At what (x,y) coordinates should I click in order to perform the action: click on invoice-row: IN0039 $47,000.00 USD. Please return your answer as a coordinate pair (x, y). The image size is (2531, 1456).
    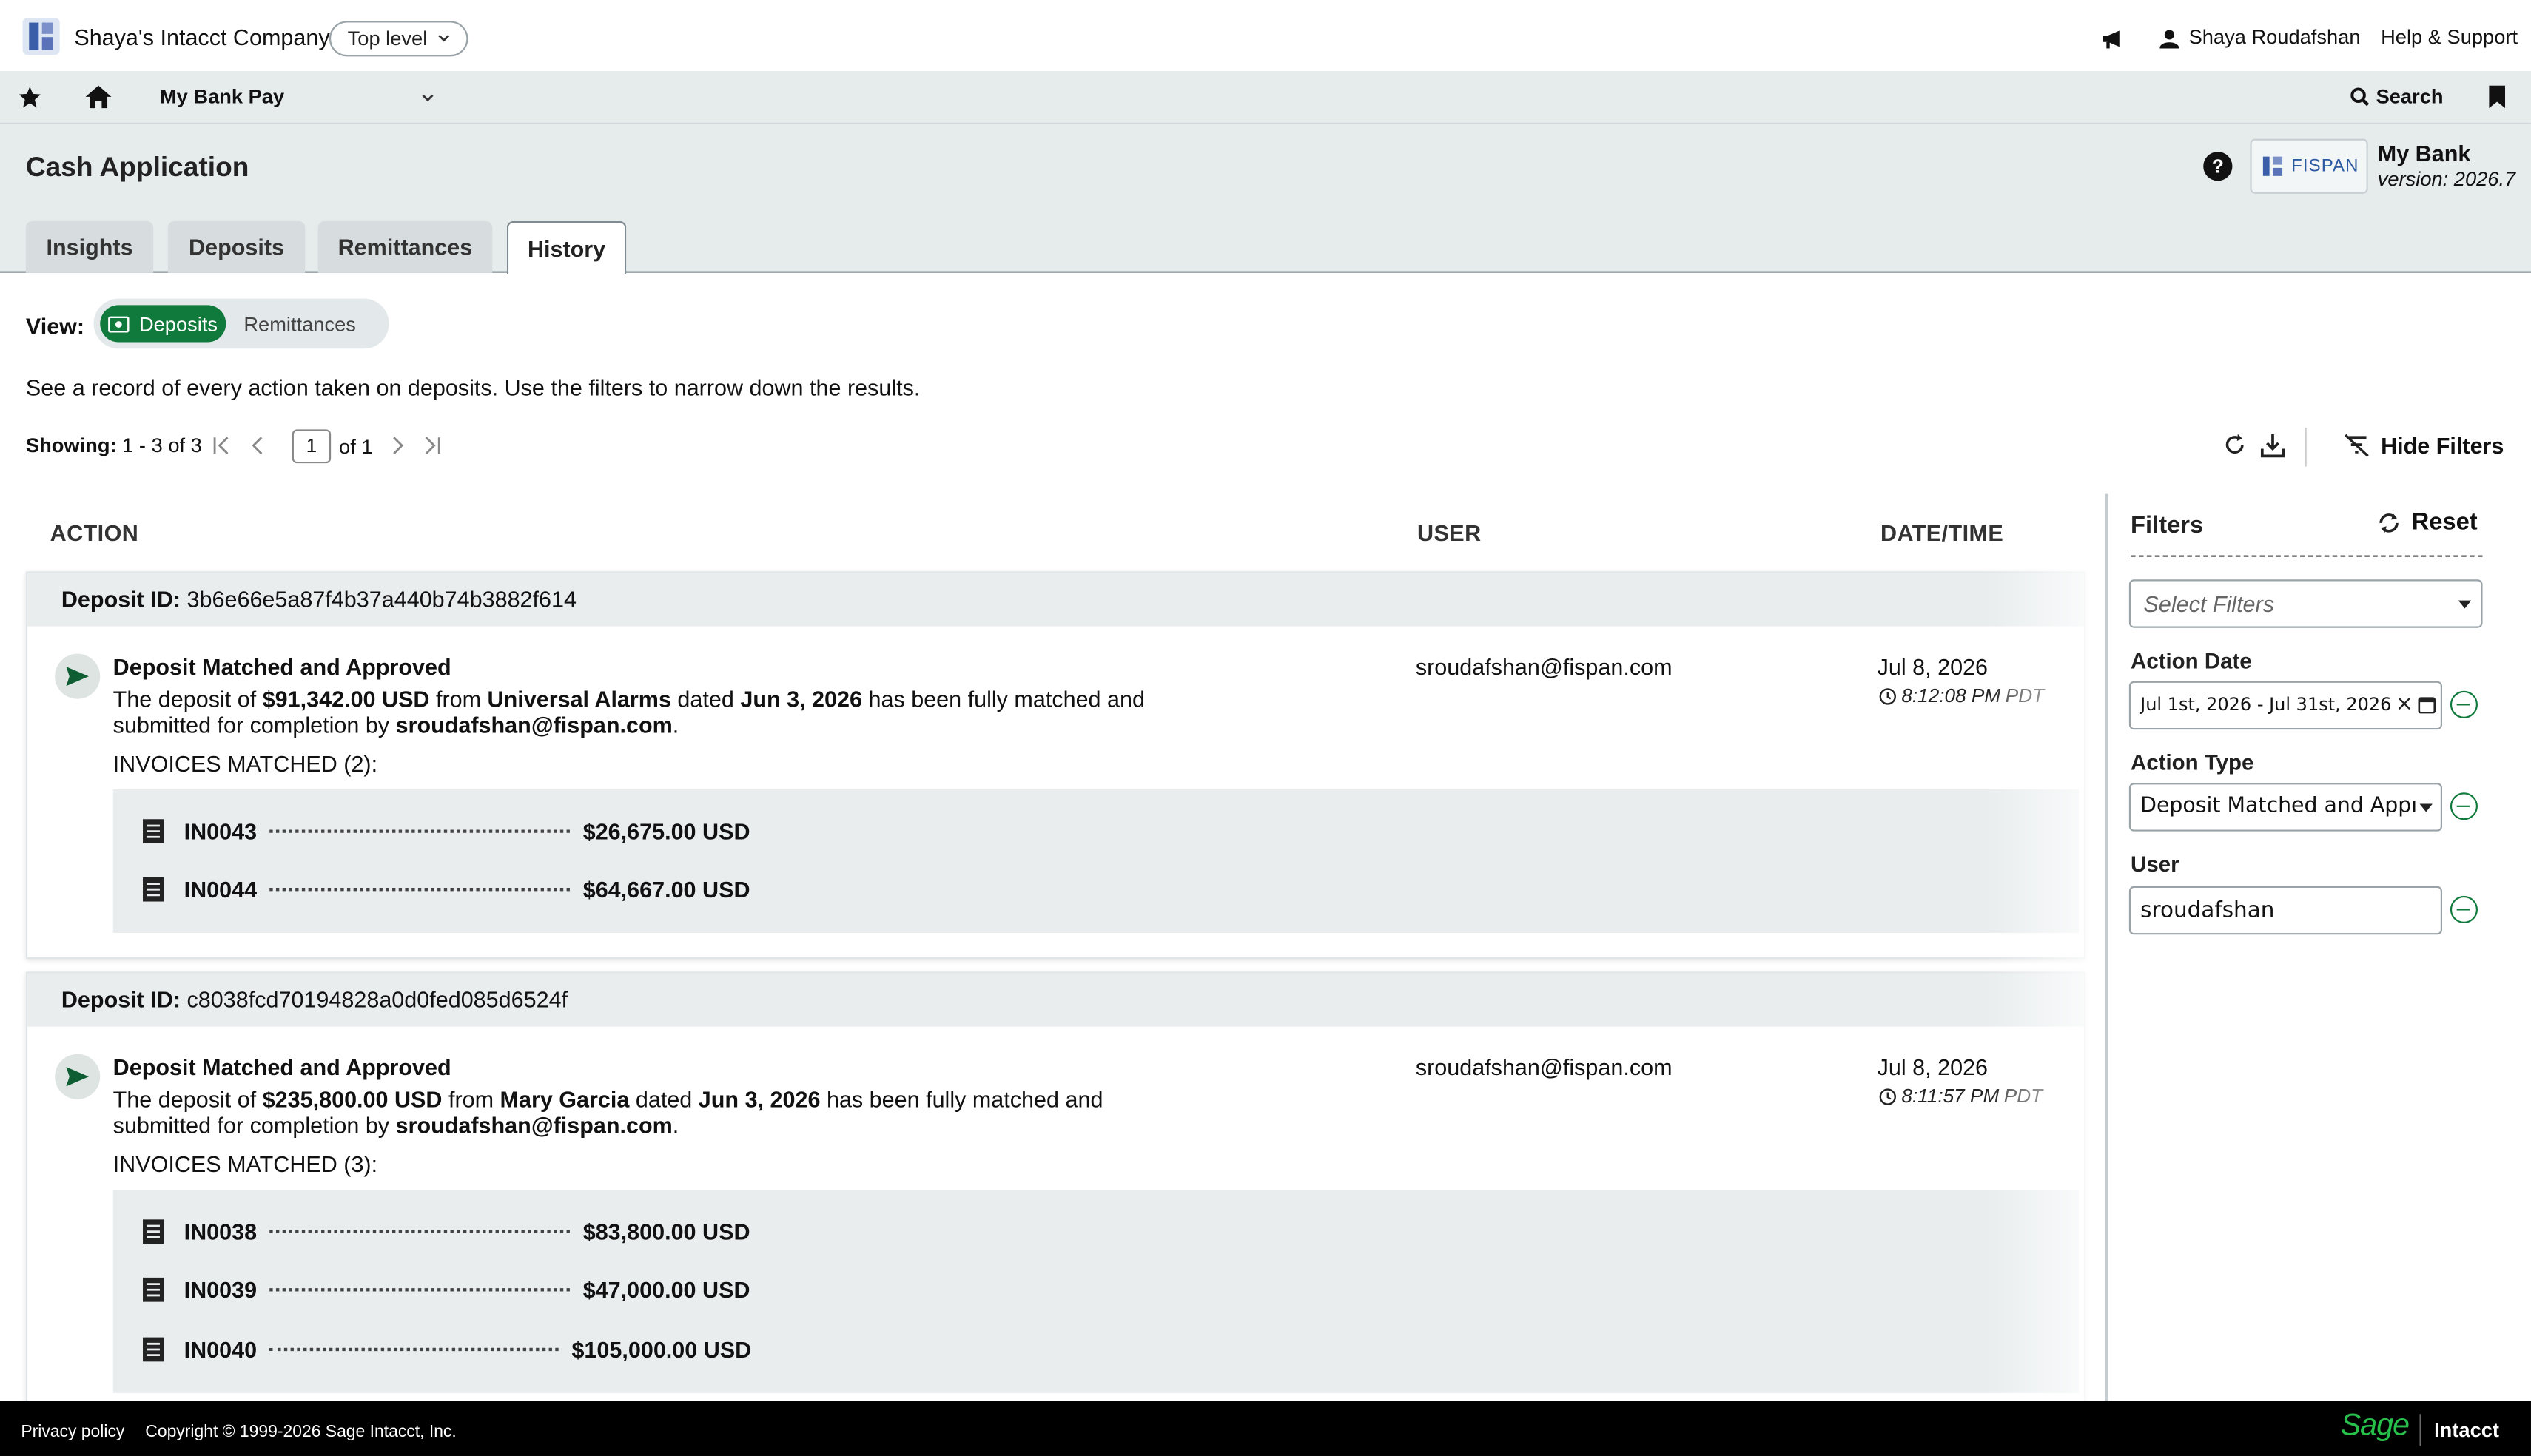
    Looking at the image, I should click on (446, 1289).